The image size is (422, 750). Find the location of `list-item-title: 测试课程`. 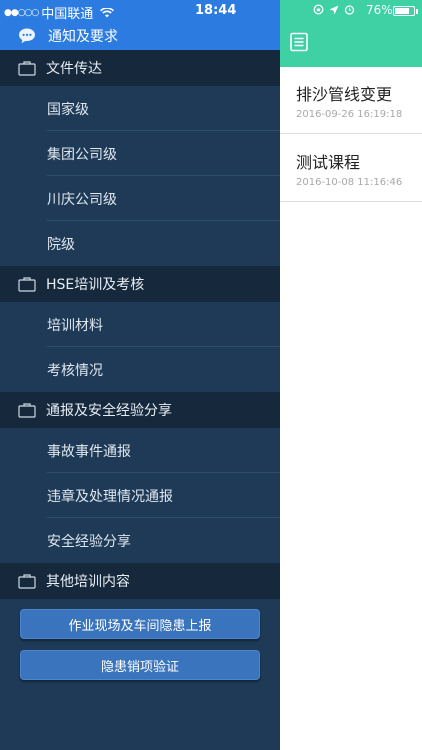

list-item-title: 测试课程 is located at coordinates (328, 162).